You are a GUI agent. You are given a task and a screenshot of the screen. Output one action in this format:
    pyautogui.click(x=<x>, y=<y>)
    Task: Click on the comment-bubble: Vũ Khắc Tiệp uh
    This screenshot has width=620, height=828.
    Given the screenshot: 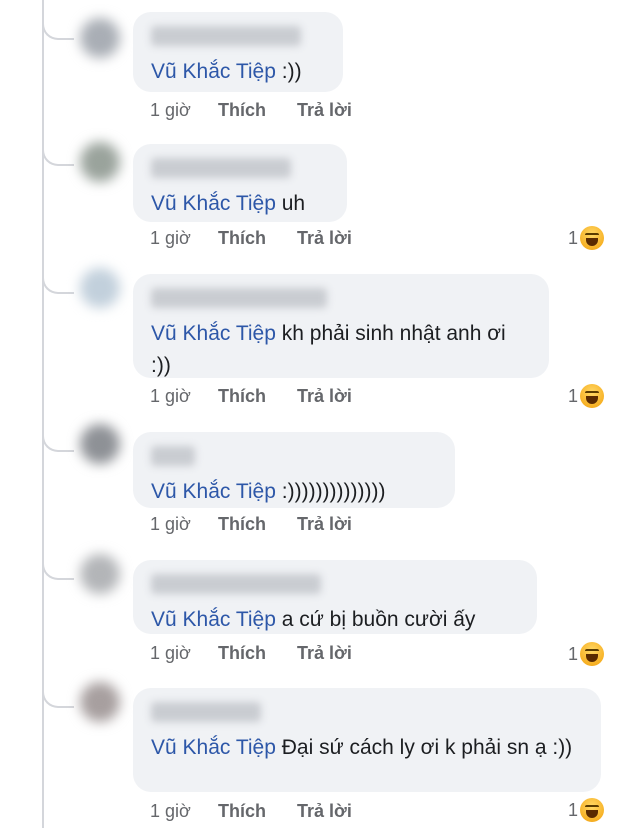 What is the action you would take?
    pyautogui.click(x=240, y=183)
    